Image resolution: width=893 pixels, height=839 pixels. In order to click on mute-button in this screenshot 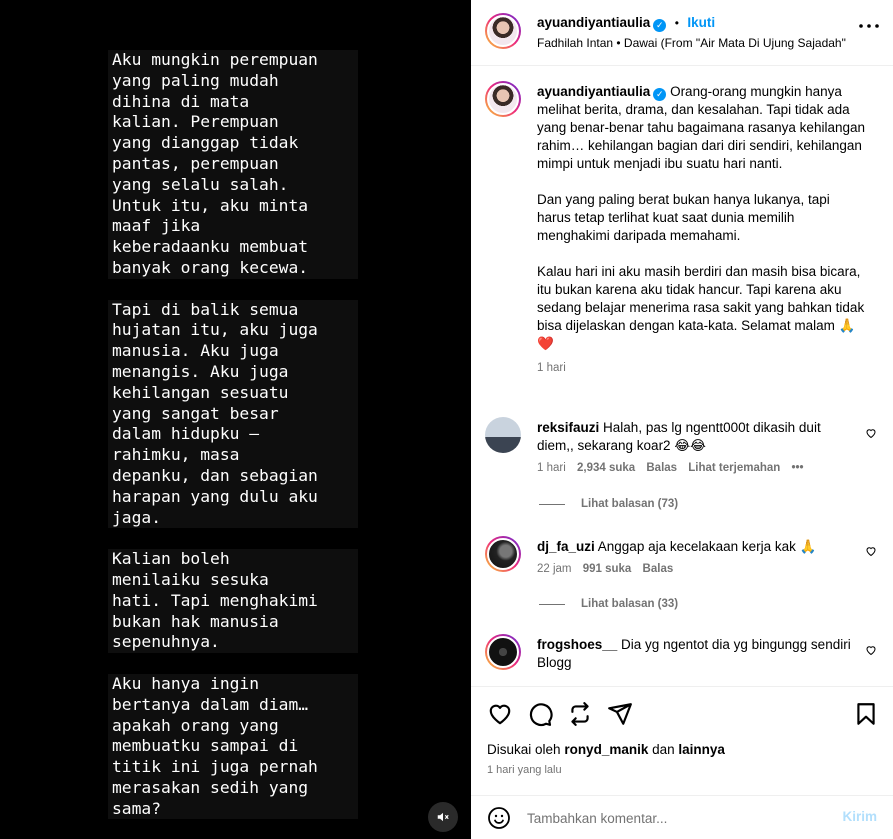, I will do `click(443, 817)`.